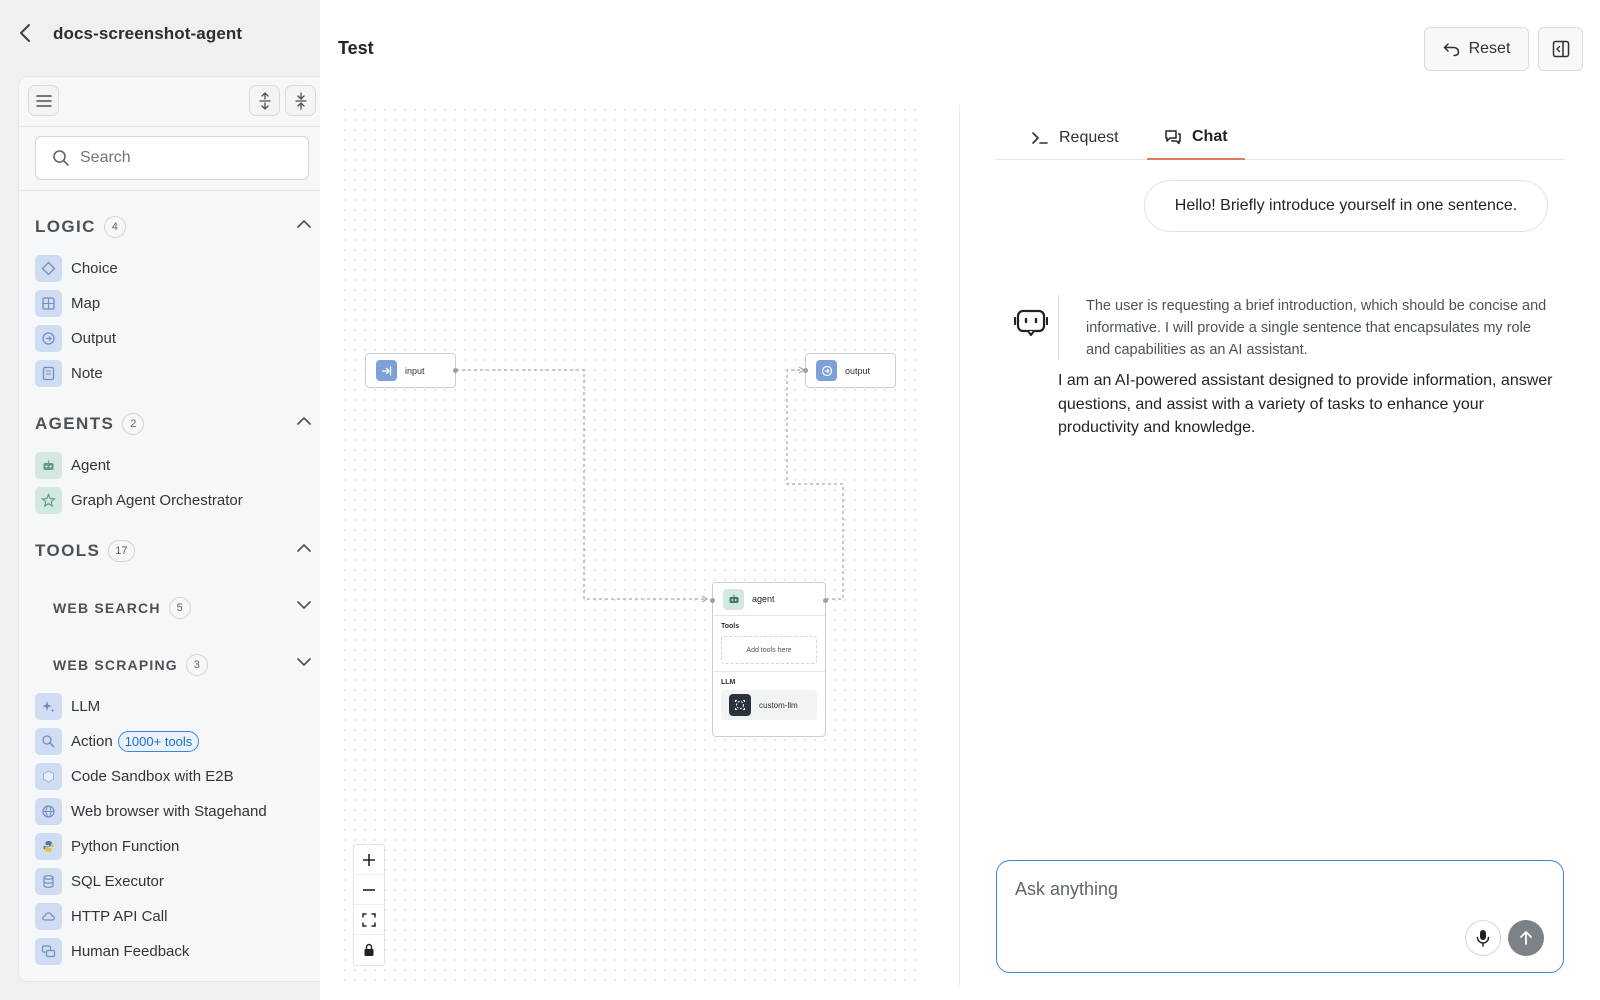 This screenshot has width=1600, height=1000. Describe the element at coordinates (369, 950) in the screenshot. I see `lock-button` at that location.